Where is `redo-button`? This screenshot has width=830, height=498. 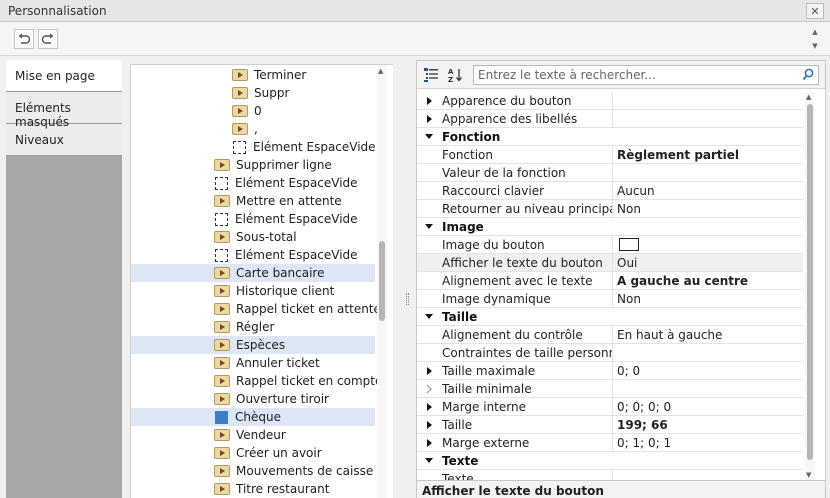
redo-button is located at coordinates (48, 39).